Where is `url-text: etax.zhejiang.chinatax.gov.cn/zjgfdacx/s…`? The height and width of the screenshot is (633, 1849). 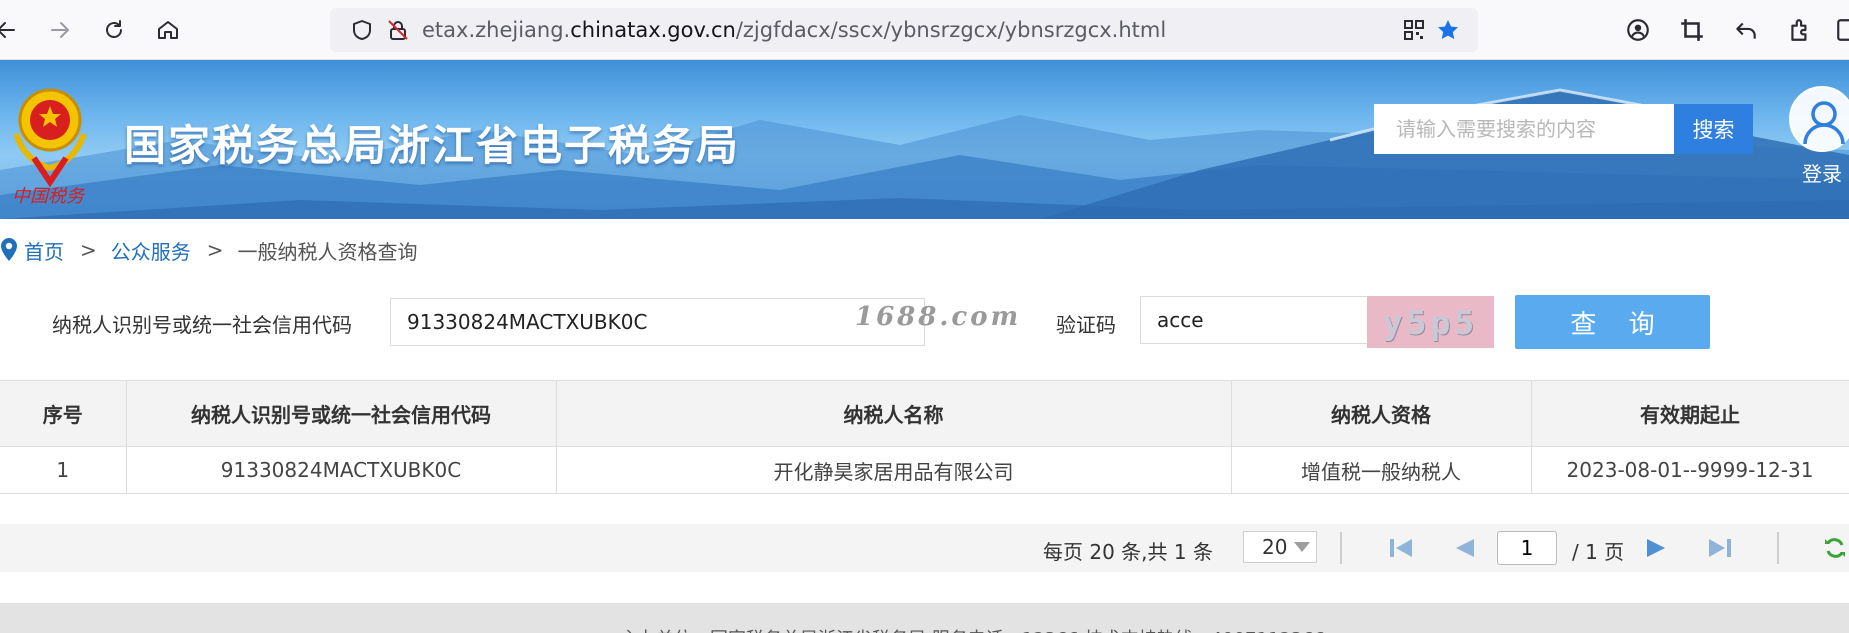
url-text: etax.zhejiang.chinatax.gov.cn/zjgfdacx/s… is located at coordinates (794, 30).